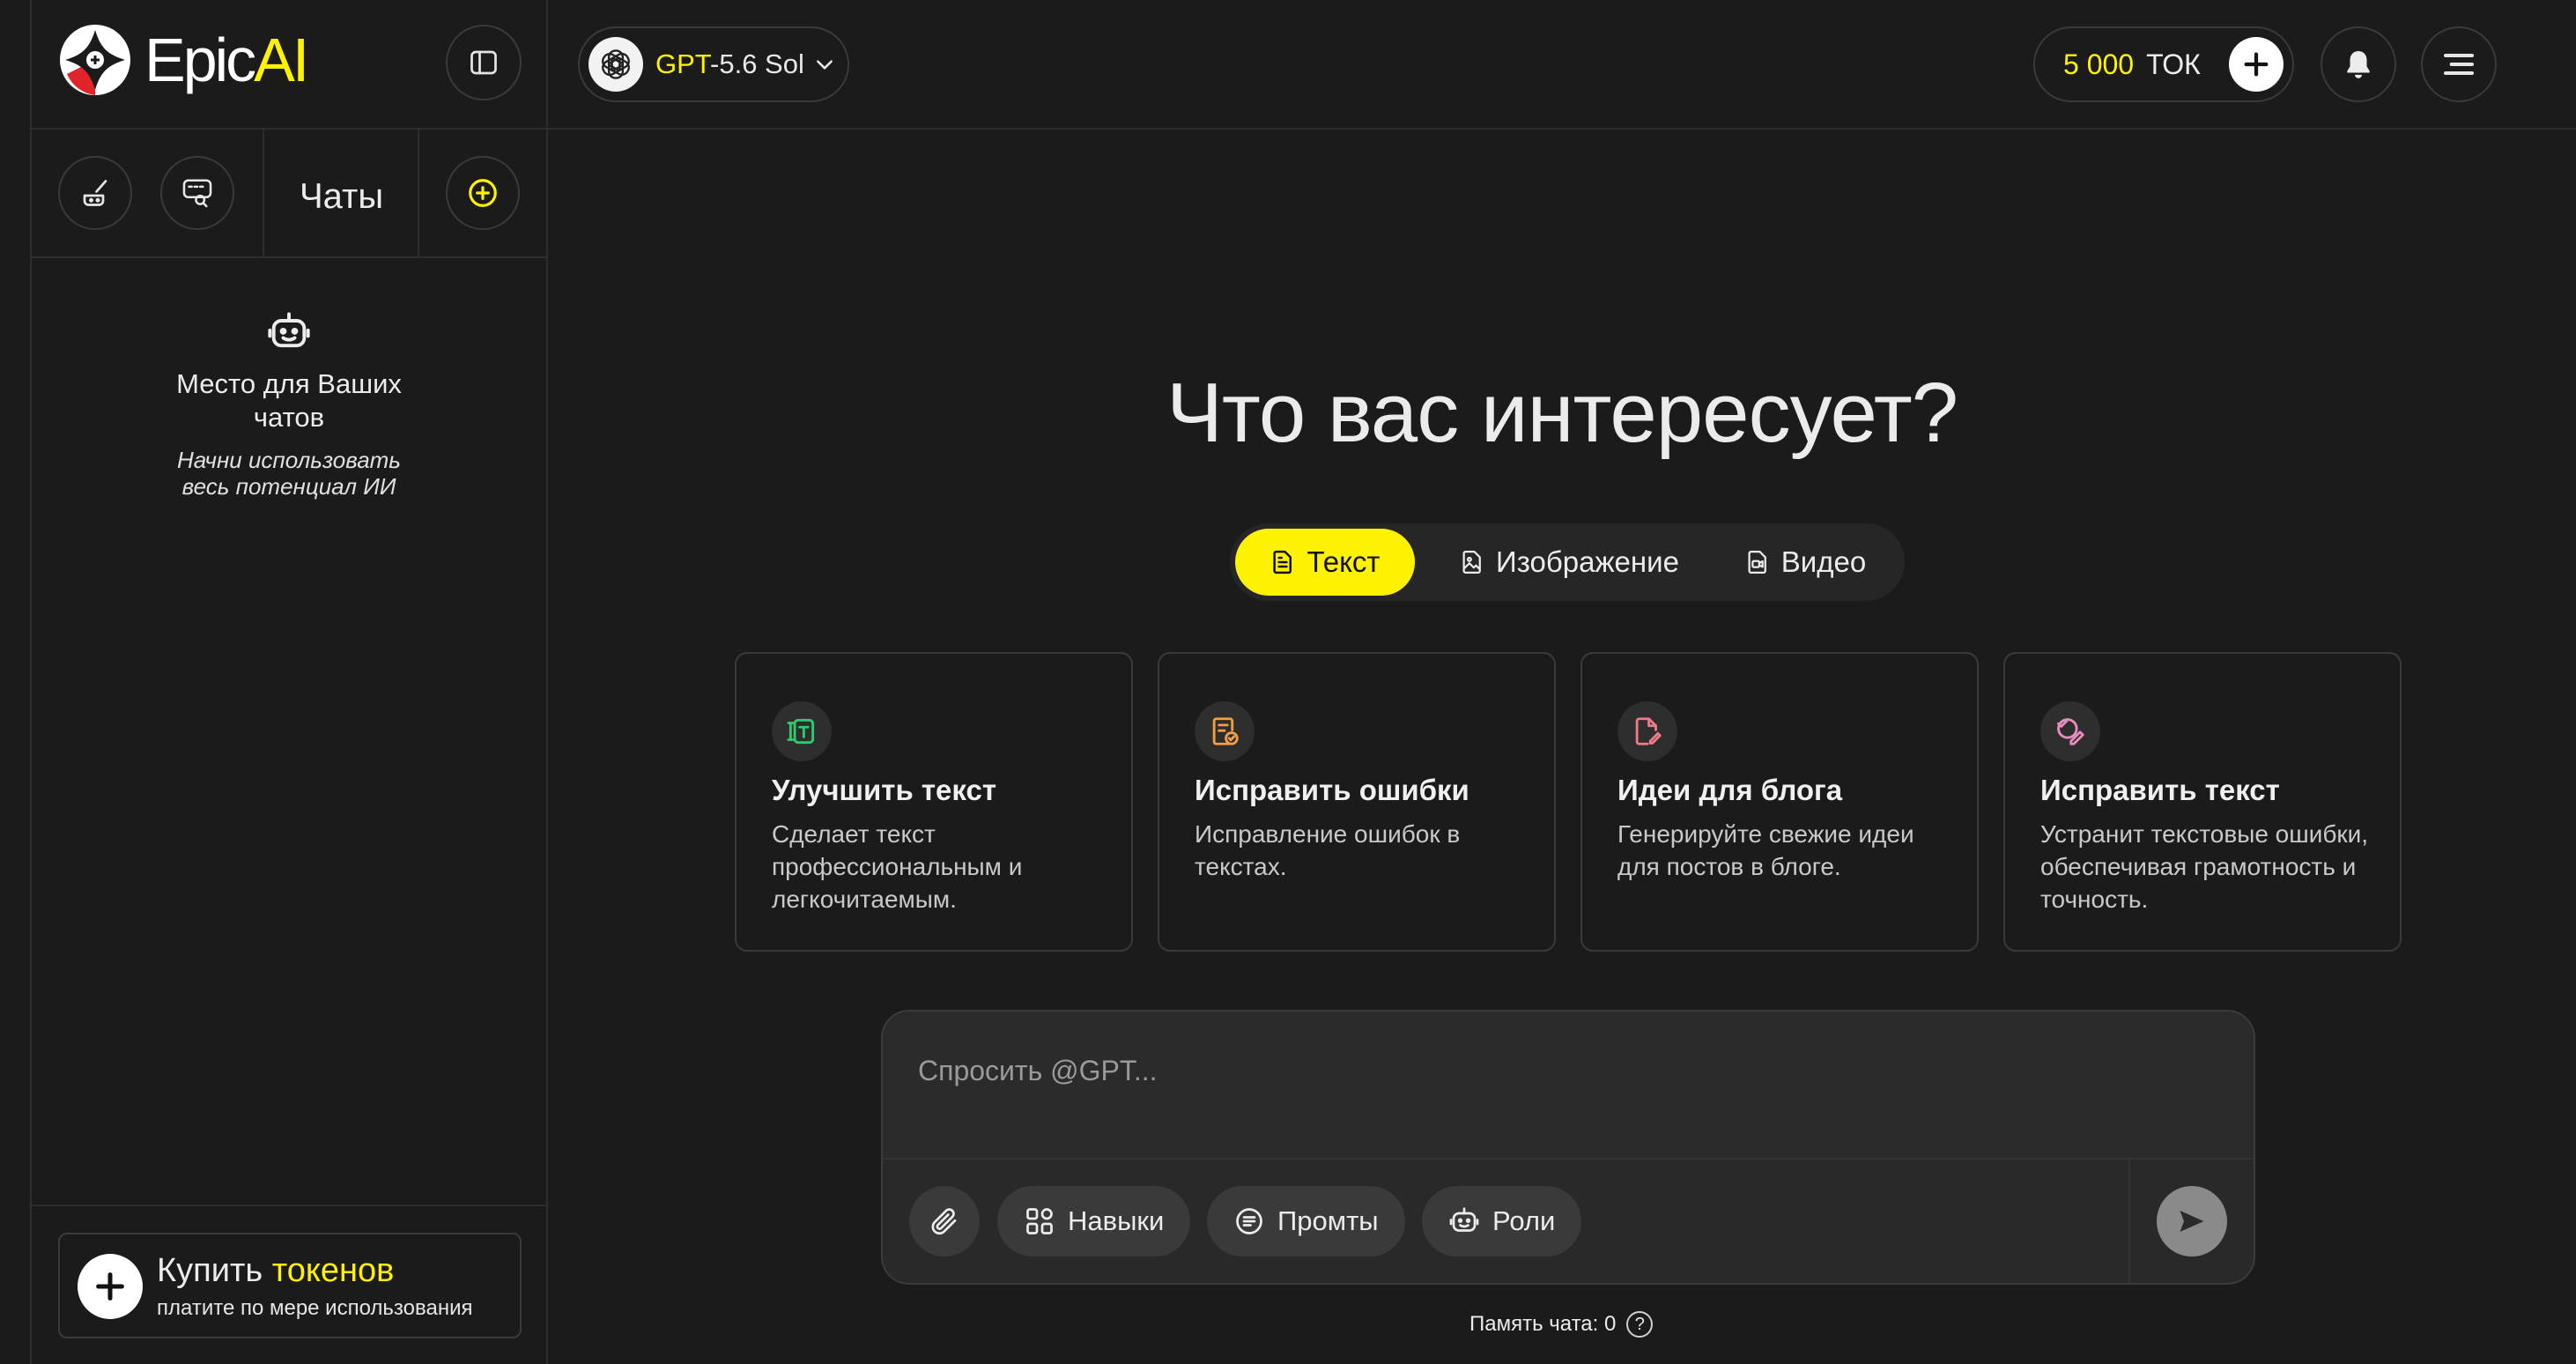 This screenshot has width=2576, height=1364. Describe the element at coordinates (825, 65) in the screenshot. I see `chevron-down-icon` at that location.